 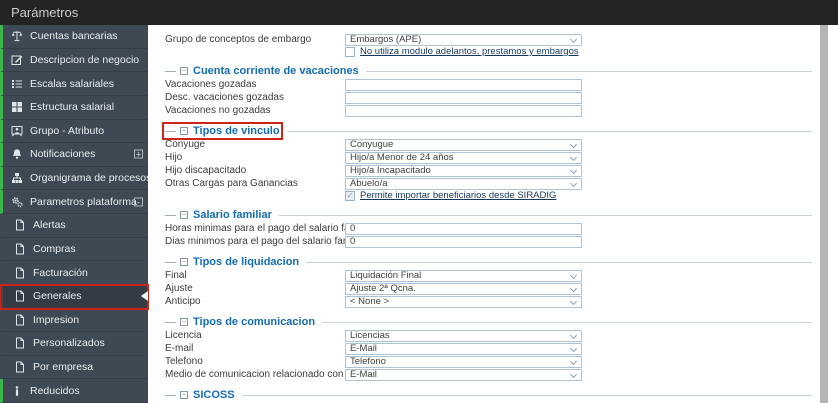 I want to click on sidebar-item-label: Impresion, so click(x=56, y=319).